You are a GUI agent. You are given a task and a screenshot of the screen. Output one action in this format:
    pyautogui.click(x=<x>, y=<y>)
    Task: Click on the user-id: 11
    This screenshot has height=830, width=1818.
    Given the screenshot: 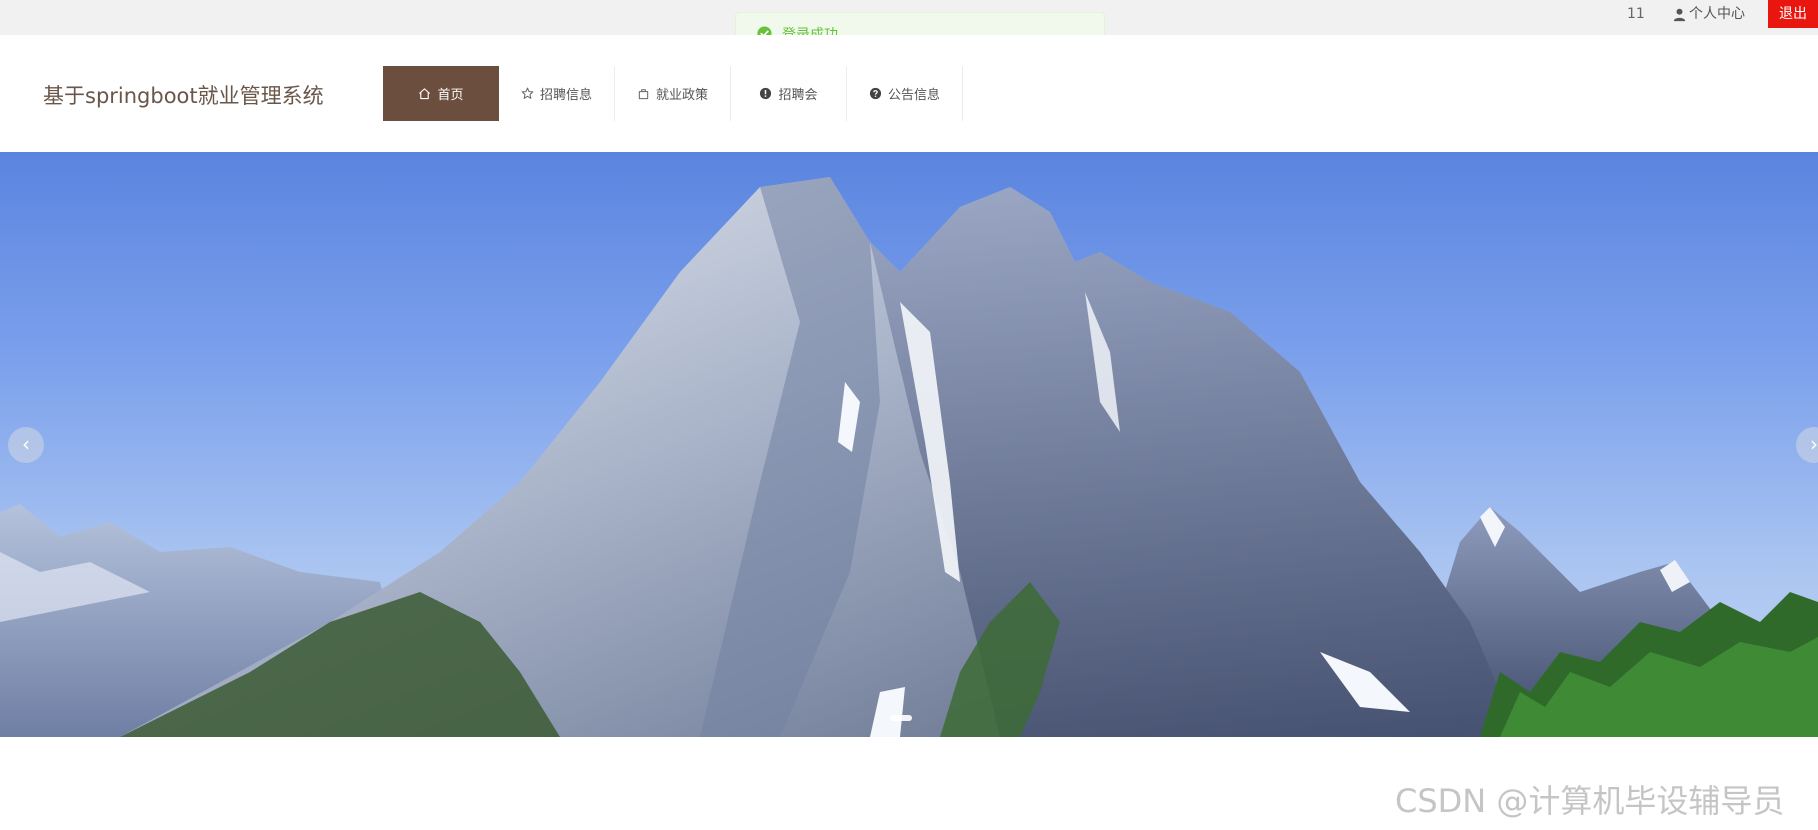 What is the action you would take?
    pyautogui.click(x=1636, y=14)
    